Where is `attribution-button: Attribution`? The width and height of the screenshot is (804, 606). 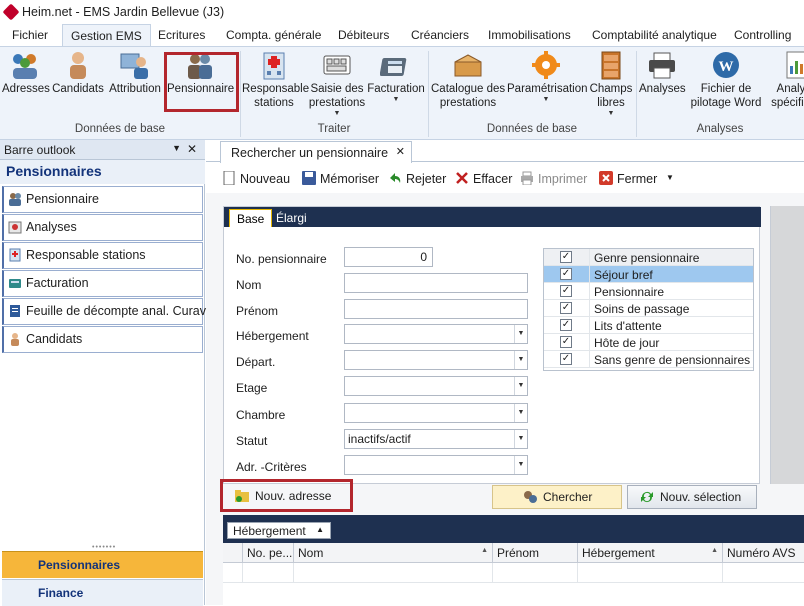 attribution-button: Attribution is located at coordinates (135, 73).